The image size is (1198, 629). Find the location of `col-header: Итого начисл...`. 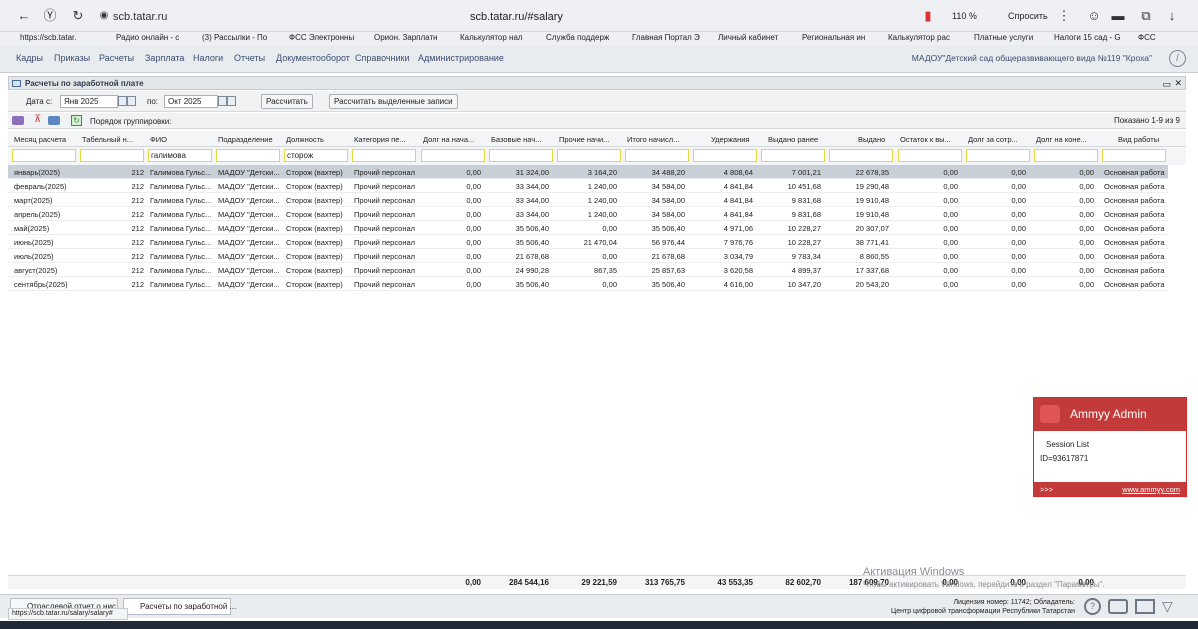

col-header: Итого начисл... is located at coordinates (658, 139).